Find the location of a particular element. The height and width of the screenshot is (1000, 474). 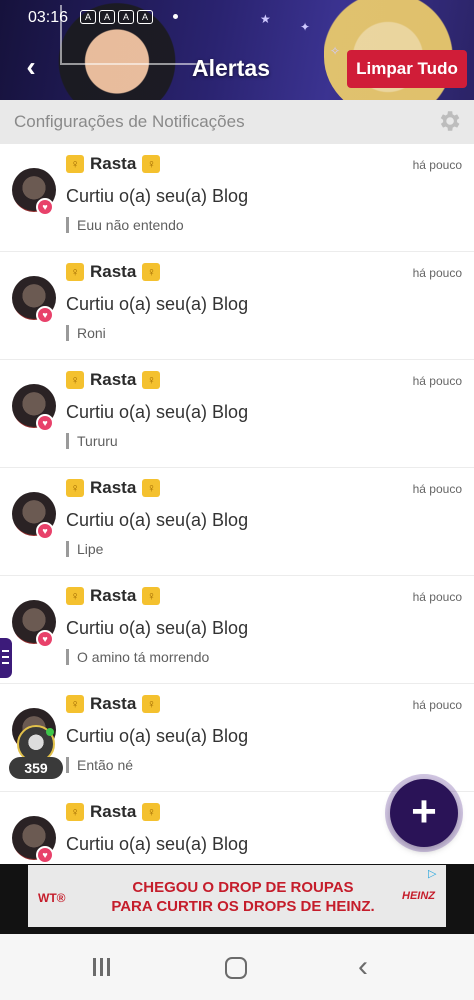

compose-fab-button: + is located at coordinates (424, 813).